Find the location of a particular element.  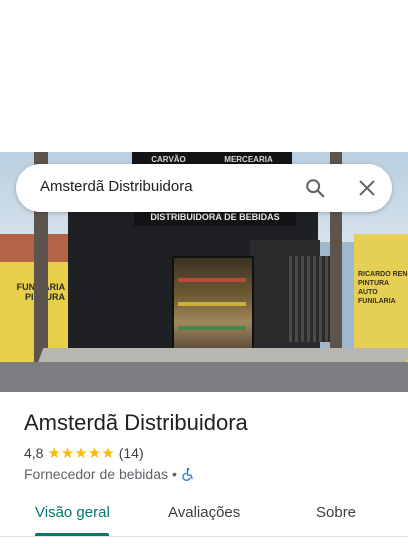

right-sign-line: RICARDO REN is located at coordinates (383, 274).